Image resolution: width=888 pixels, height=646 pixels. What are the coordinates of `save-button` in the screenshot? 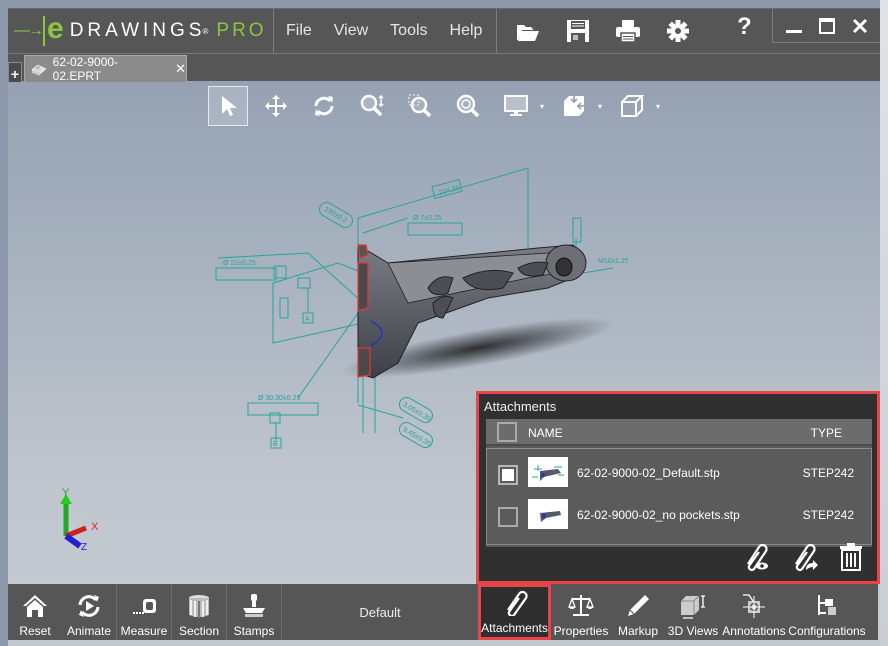 It's located at (578, 31).